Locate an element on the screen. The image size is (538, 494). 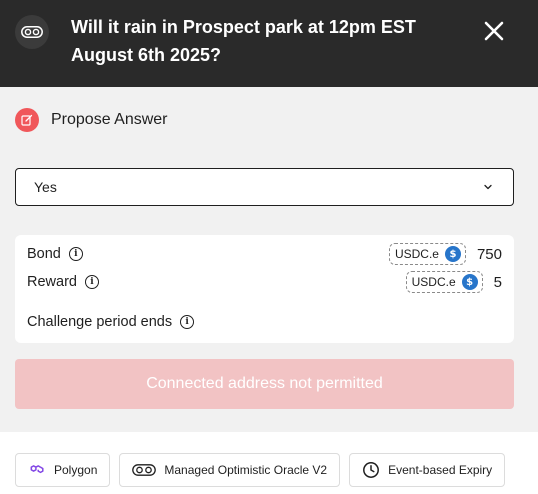
chevron-down-icon is located at coordinates (488, 187).